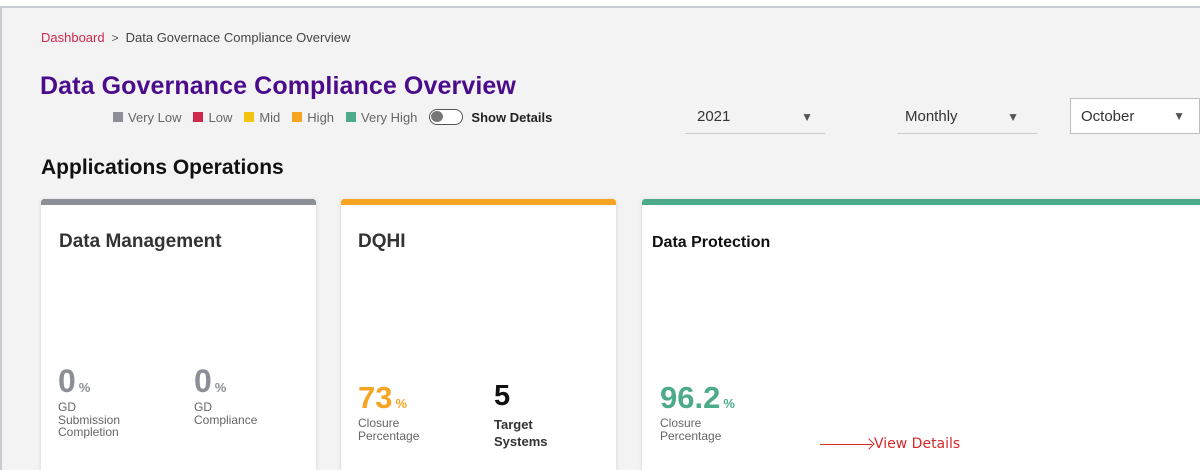 The height and width of the screenshot is (470, 1200). What do you see at coordinates (502, 396) in the screenshot?
I see `metric-value: 5` at bounding box center [502, 396].